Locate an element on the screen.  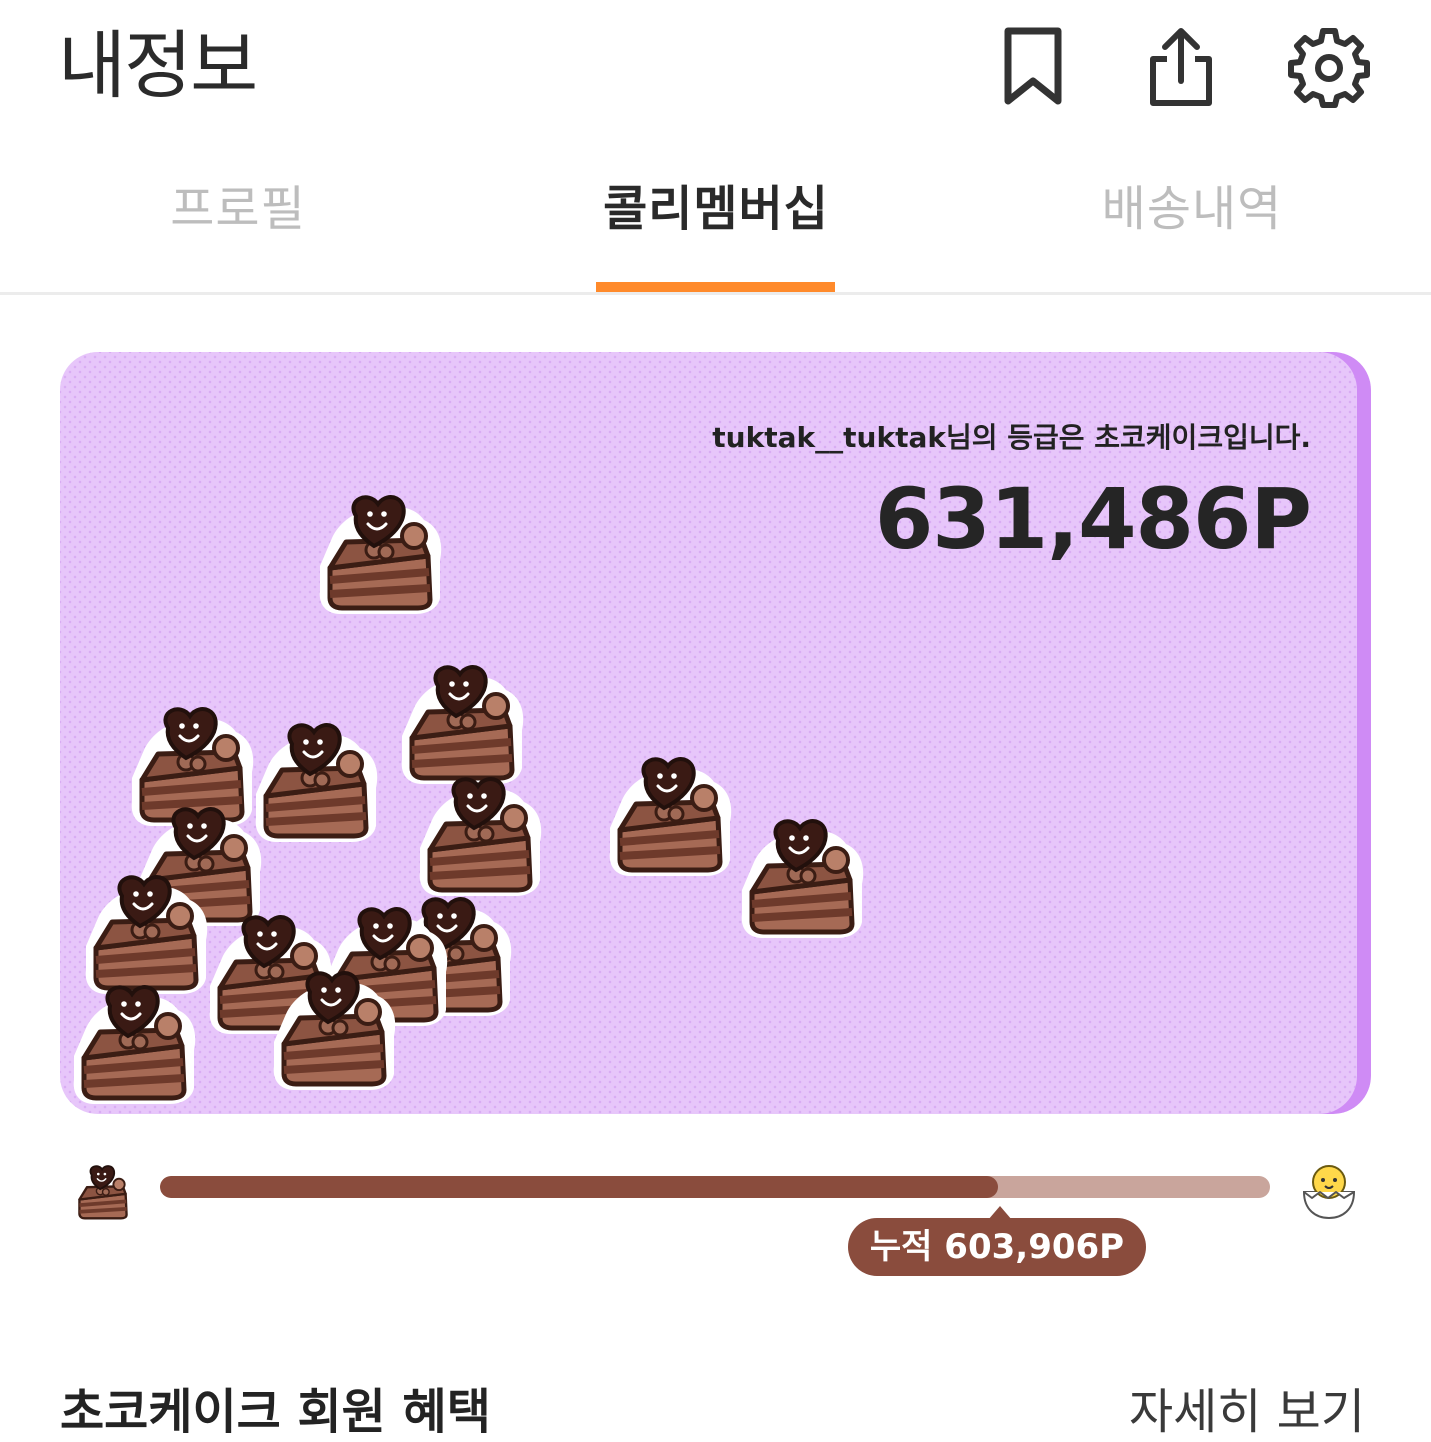
accumulated-points-badge: 누적 603,906P is located at coordinates (997, 1241).